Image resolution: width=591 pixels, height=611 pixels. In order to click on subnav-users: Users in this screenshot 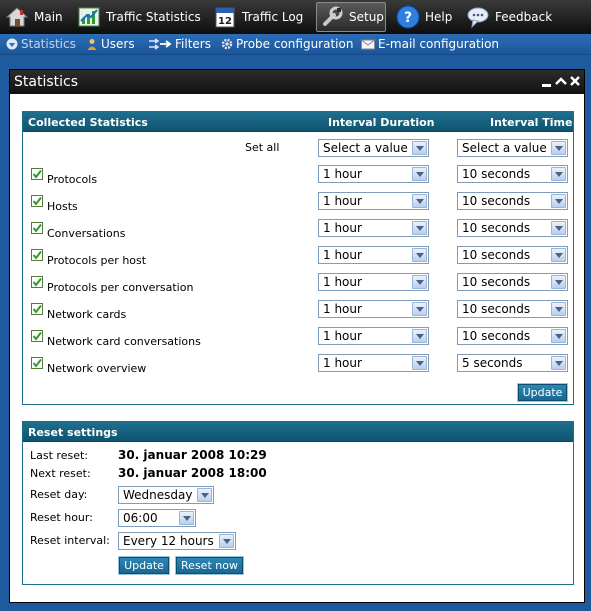, I will do `click(110, 44)`.